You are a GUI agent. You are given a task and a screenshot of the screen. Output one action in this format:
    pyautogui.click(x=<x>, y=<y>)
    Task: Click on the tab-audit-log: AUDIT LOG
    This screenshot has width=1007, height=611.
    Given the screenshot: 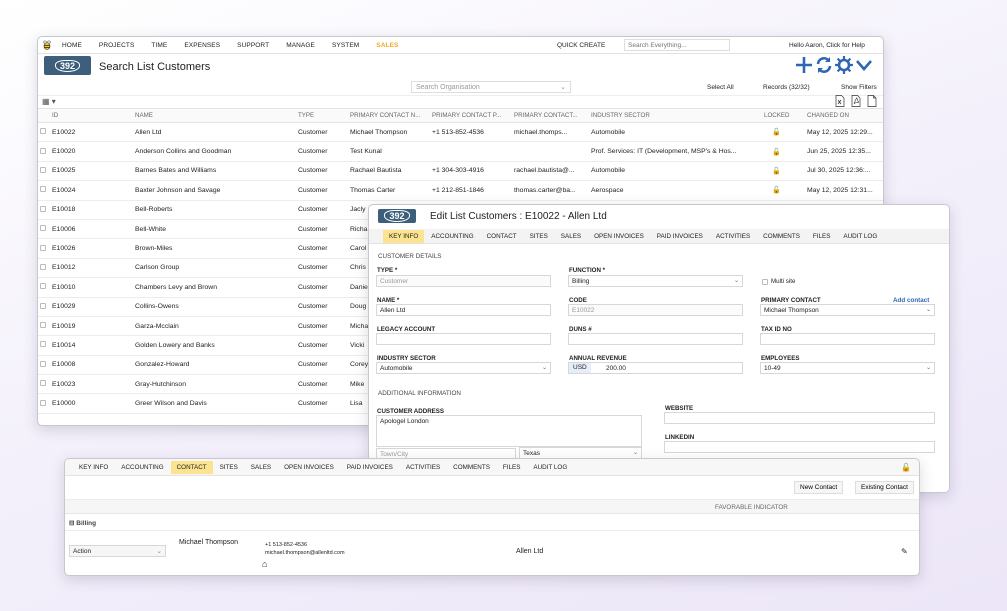 What is the action you would take?
    pyautogui.click(x=550, y=467)
    